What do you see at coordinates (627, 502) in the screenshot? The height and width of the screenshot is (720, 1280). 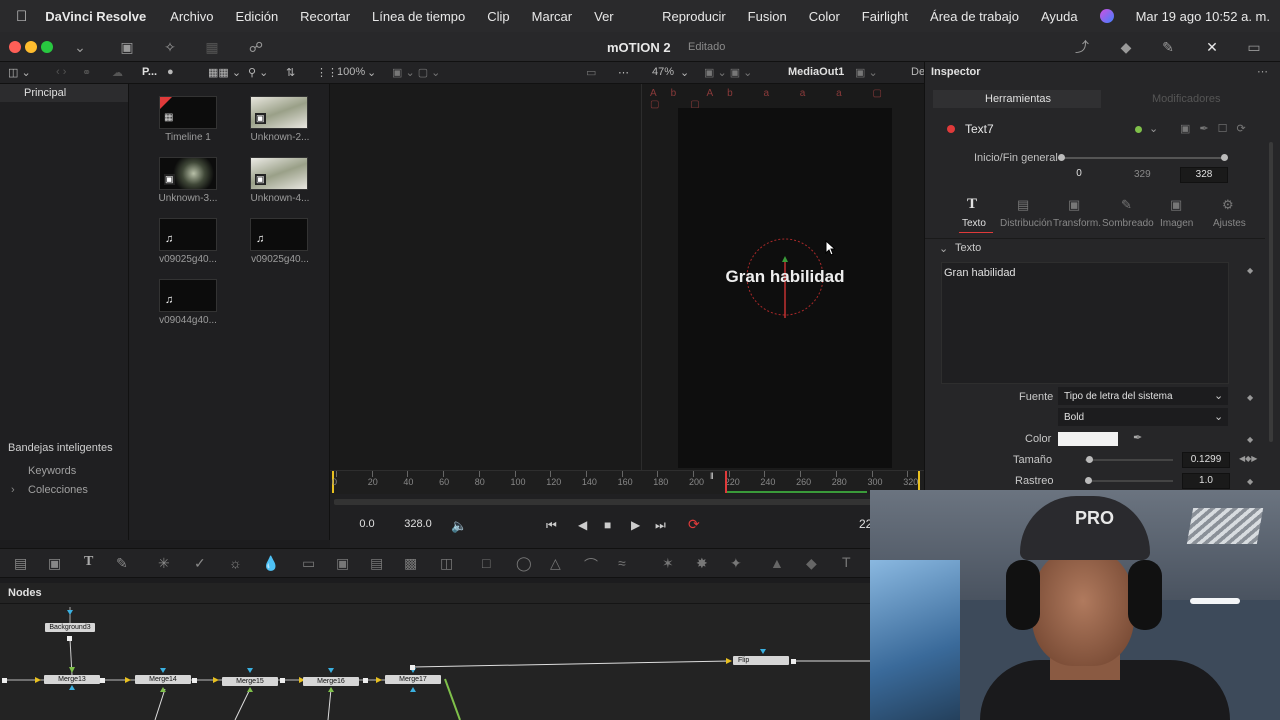 I see `scrub-bar` at bounding box center [627, 502].